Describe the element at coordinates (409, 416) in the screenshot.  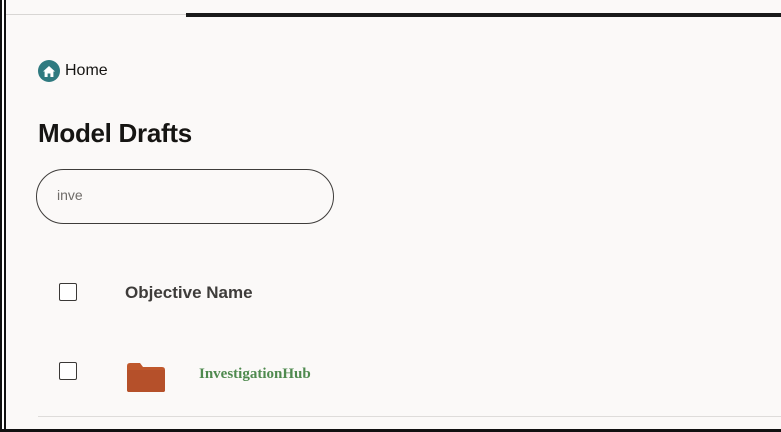
I see `row-divider` at that location.